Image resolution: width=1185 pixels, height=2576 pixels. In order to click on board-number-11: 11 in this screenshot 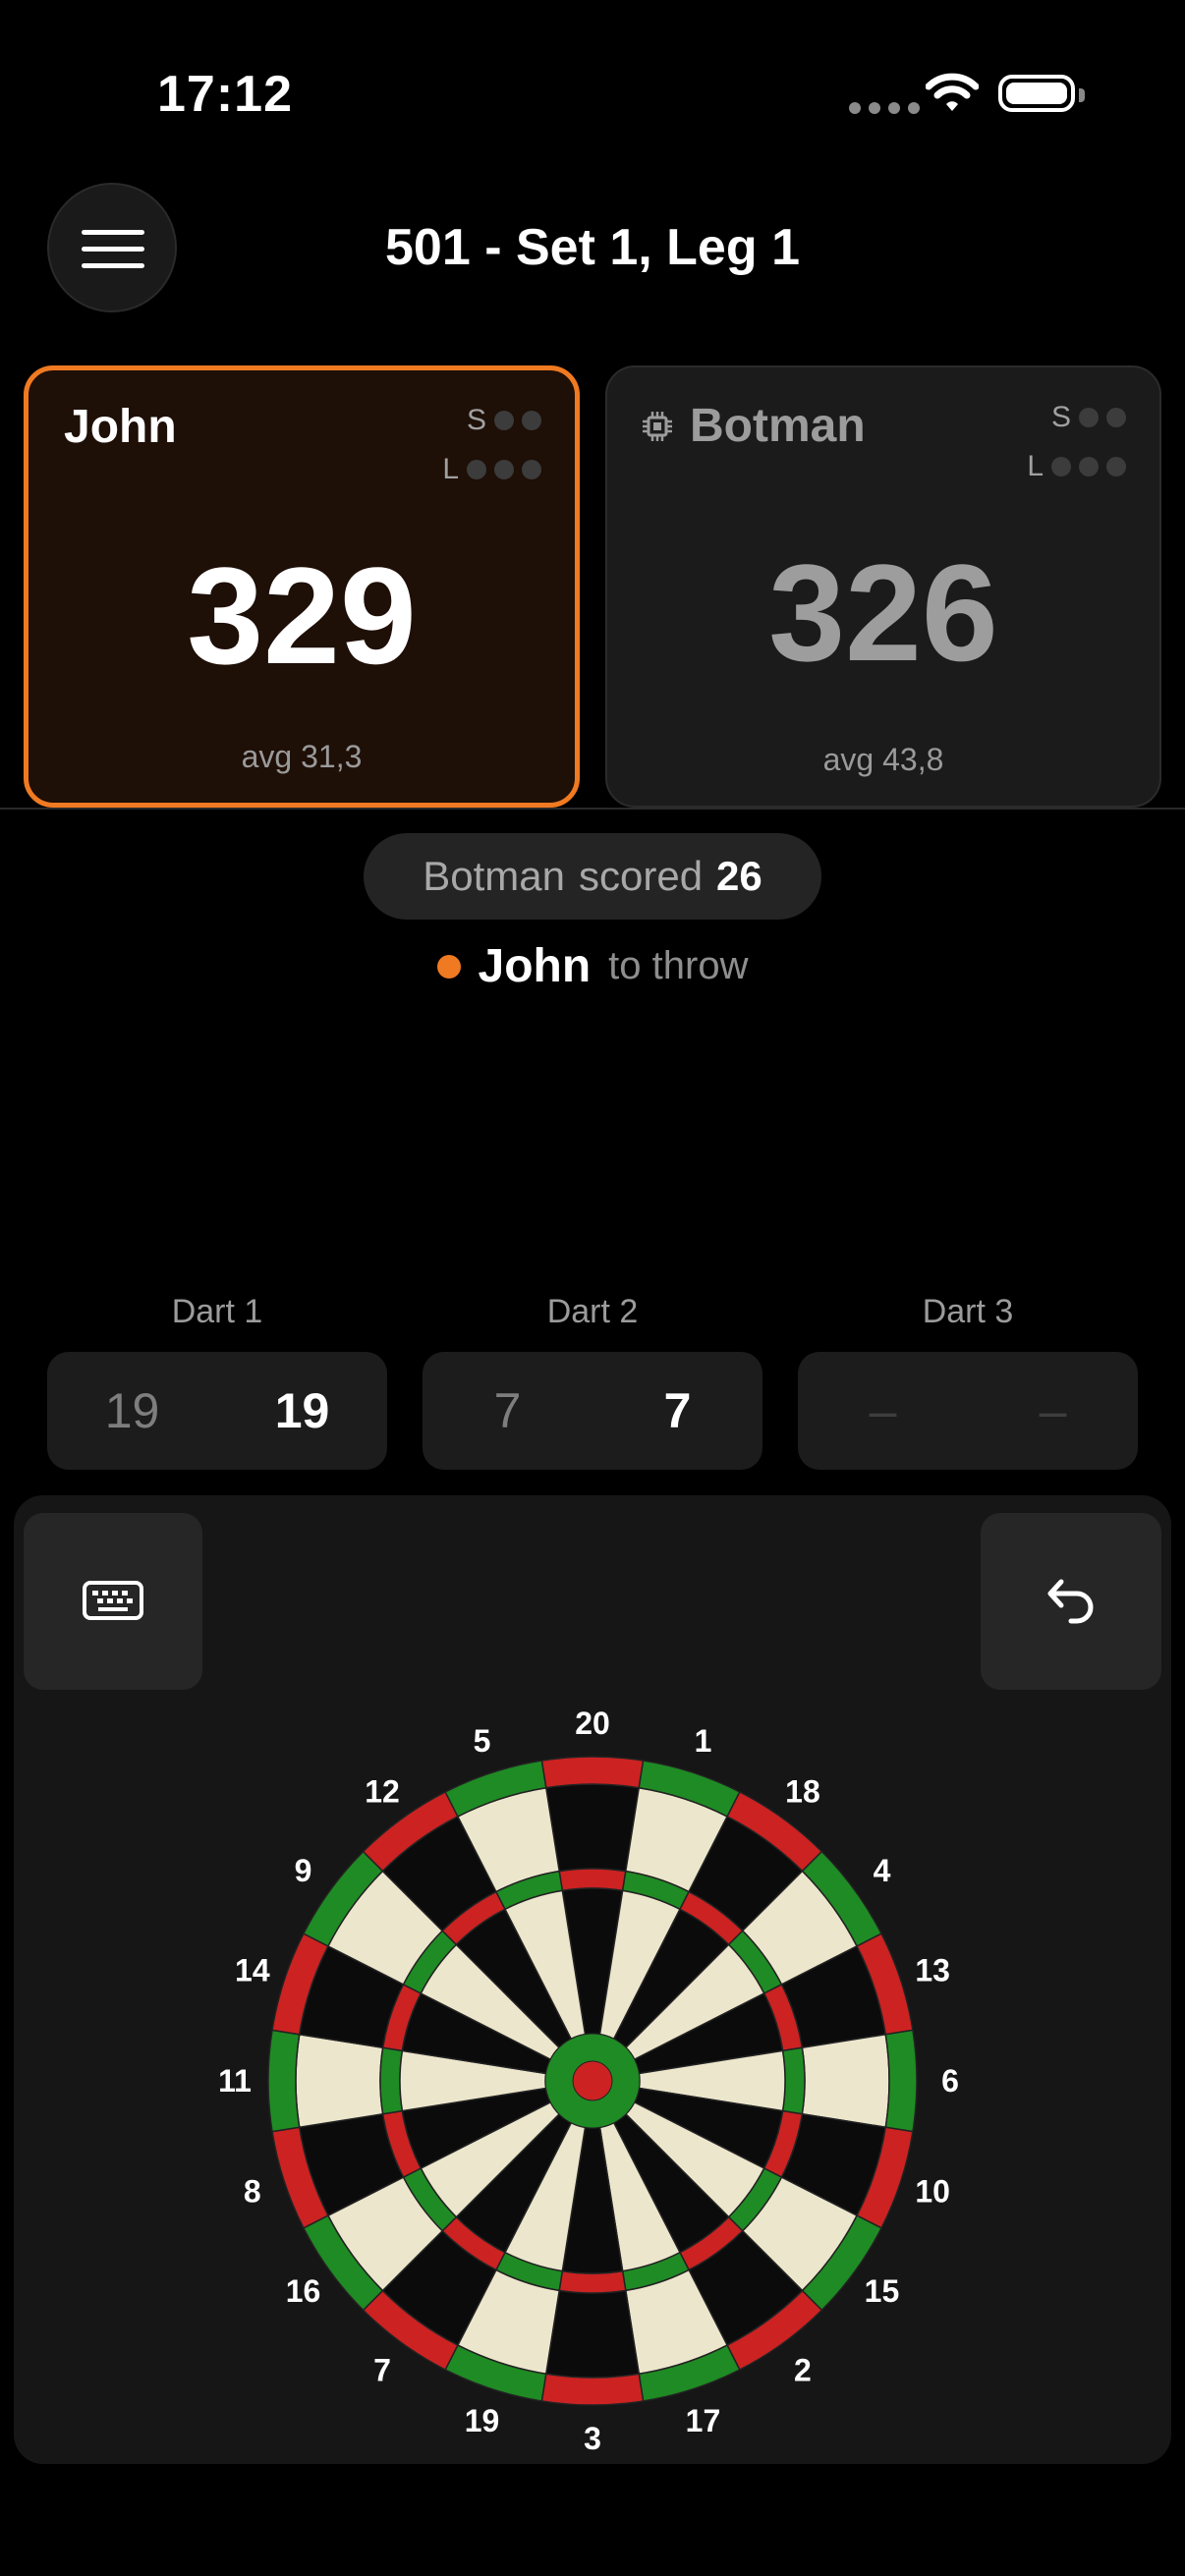, I will do `click(235, 2081)`.